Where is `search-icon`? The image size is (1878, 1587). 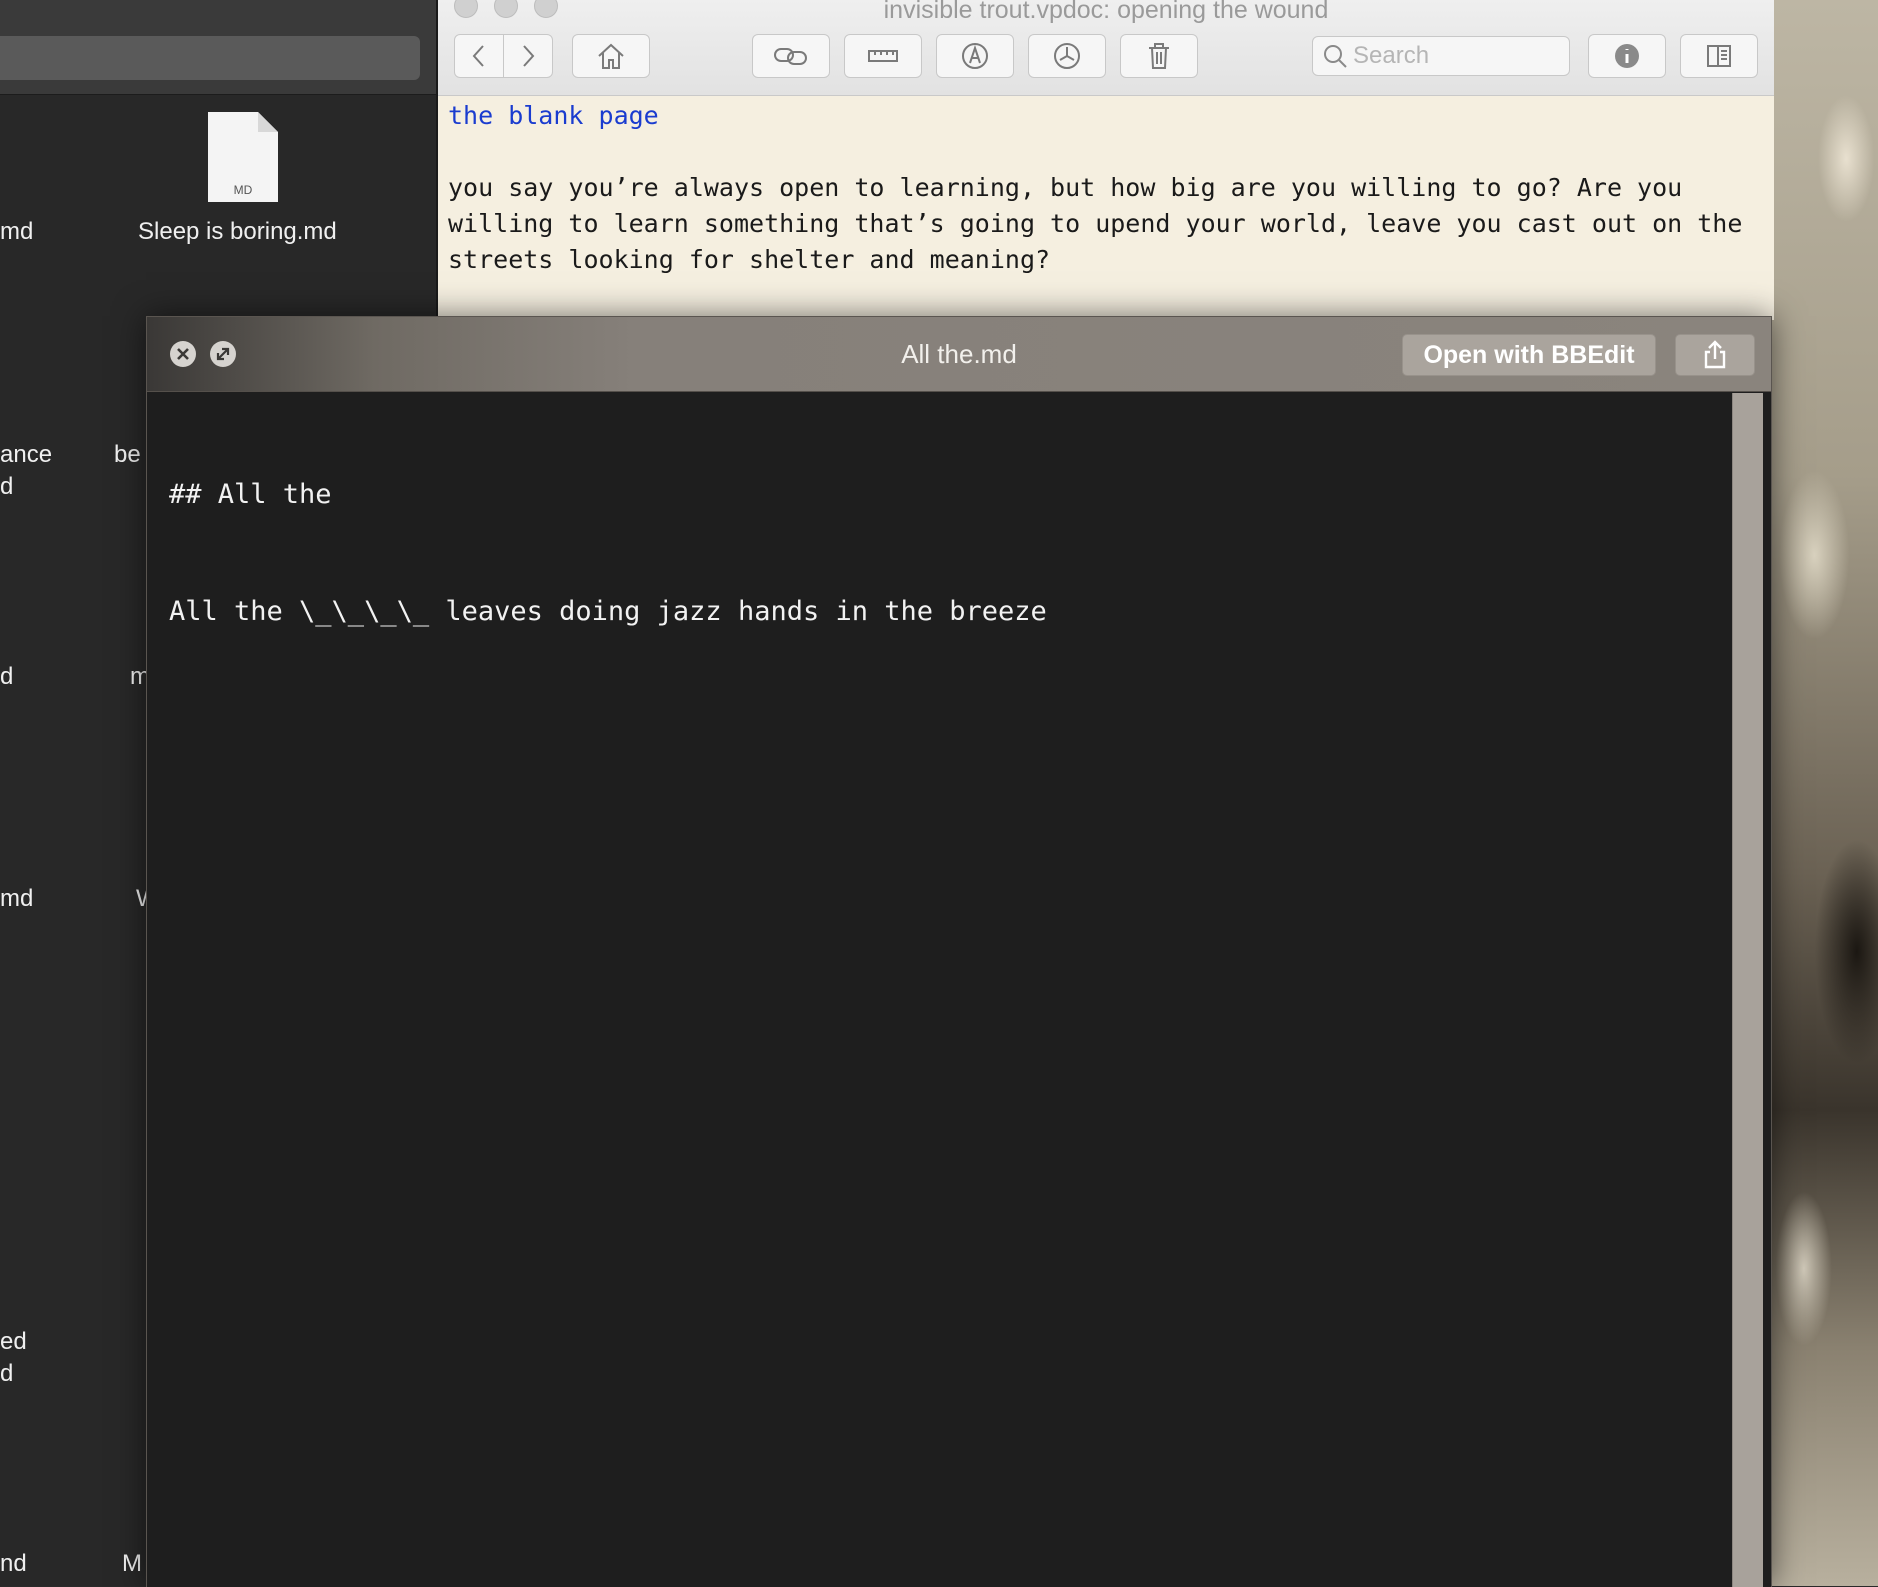 search-icon is located at coordinates (1335, 56).